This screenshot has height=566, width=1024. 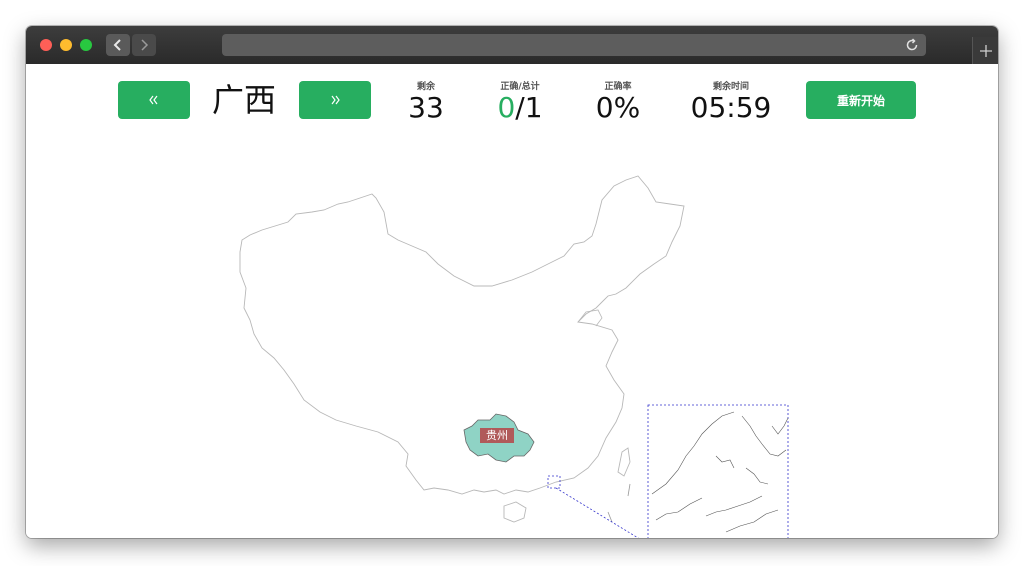 What do you see at coordinates (624, 462) in the screenshot?
I see `taiwan-island` at bounding box center [624, 462].